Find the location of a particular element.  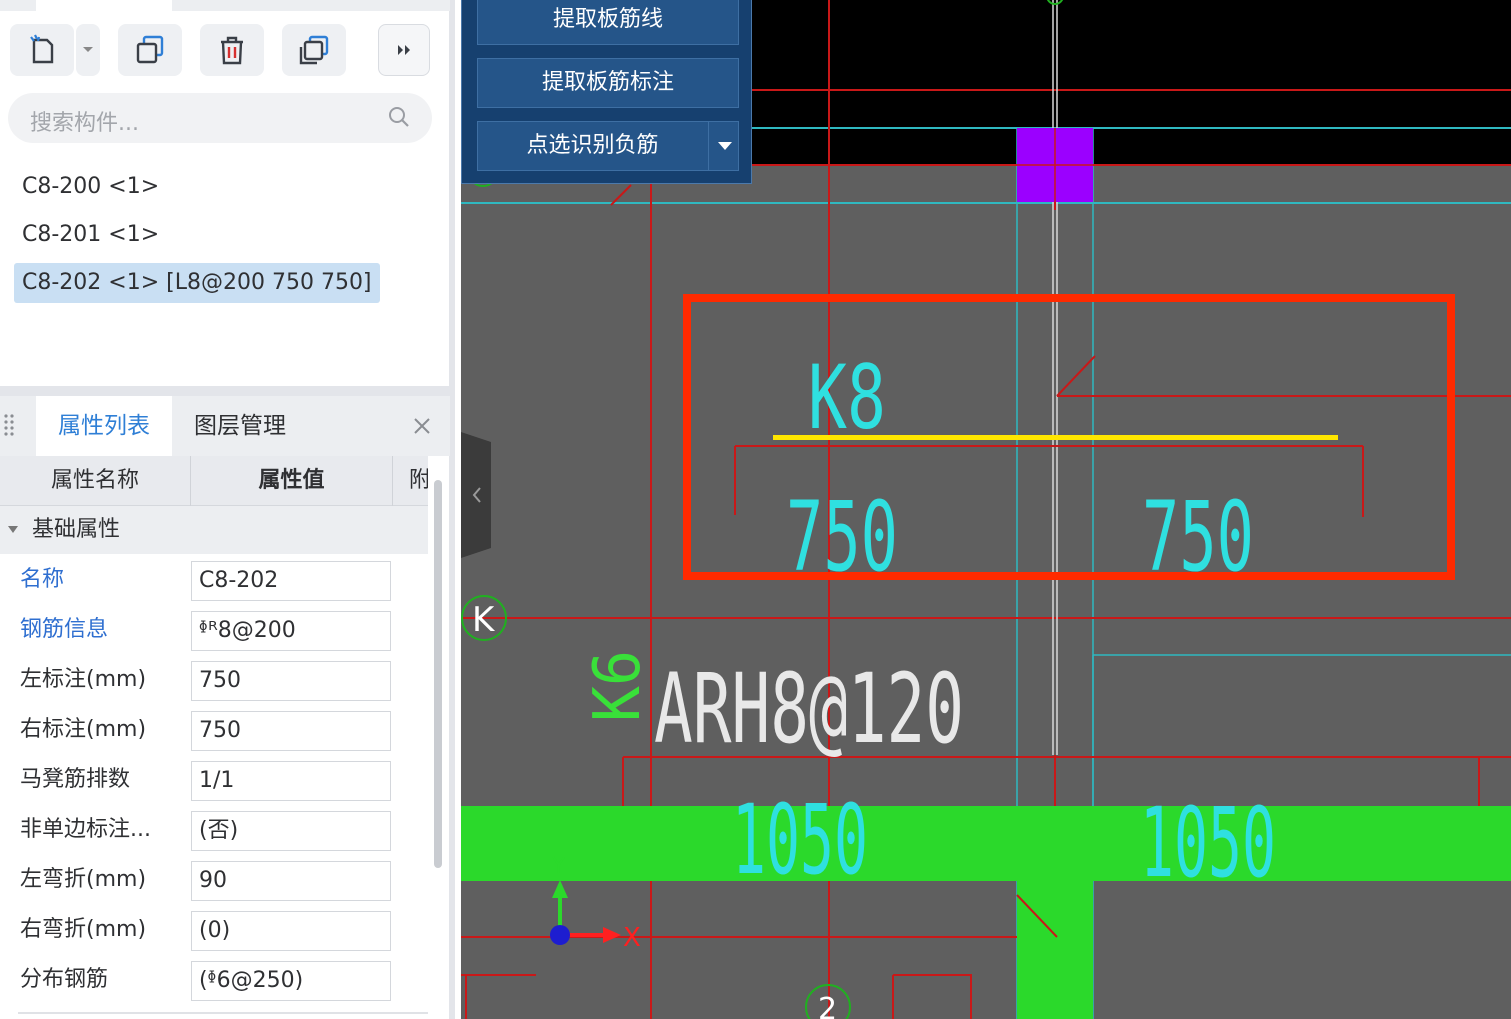

ucs-y-label: Y is located at coordinates (558, 866).